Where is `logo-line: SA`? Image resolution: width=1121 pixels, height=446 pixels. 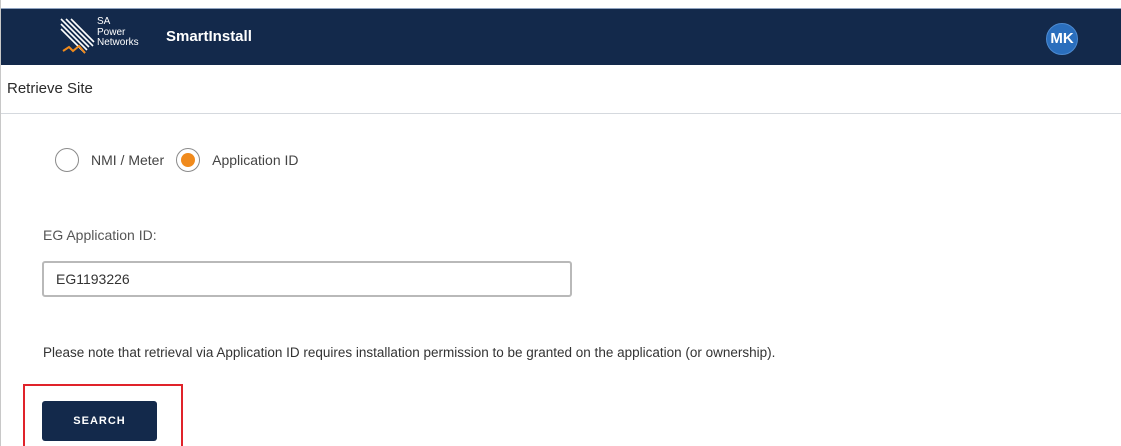
logo-line: SA is located at coordinates (104, 21).